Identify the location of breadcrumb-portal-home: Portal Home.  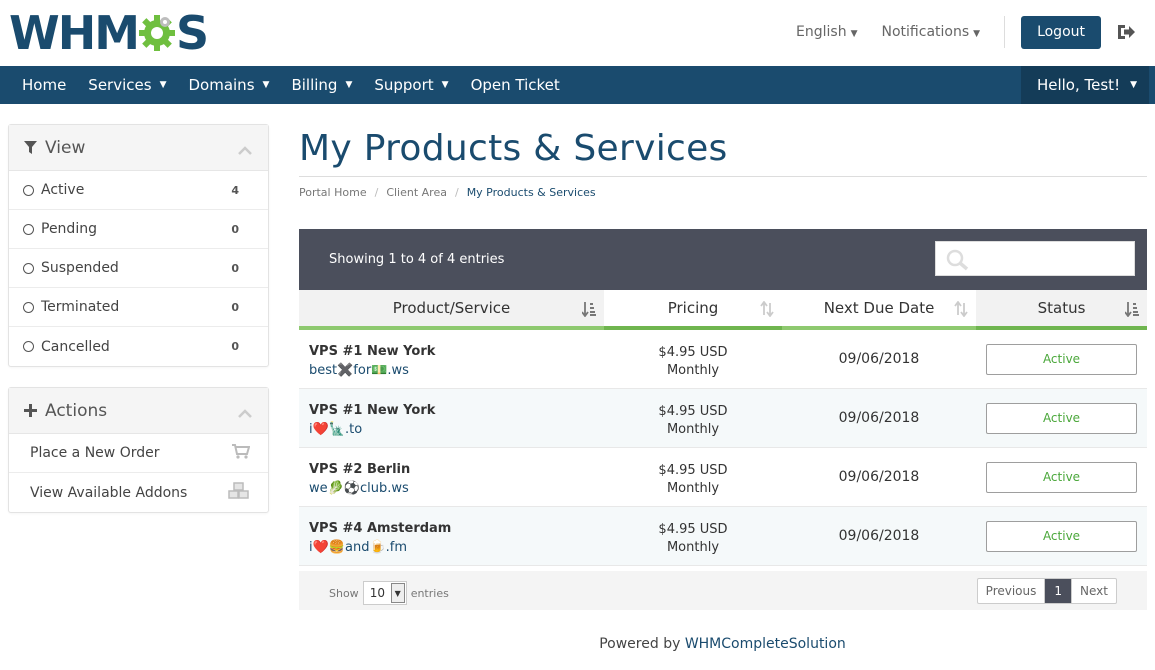
(333, 192).